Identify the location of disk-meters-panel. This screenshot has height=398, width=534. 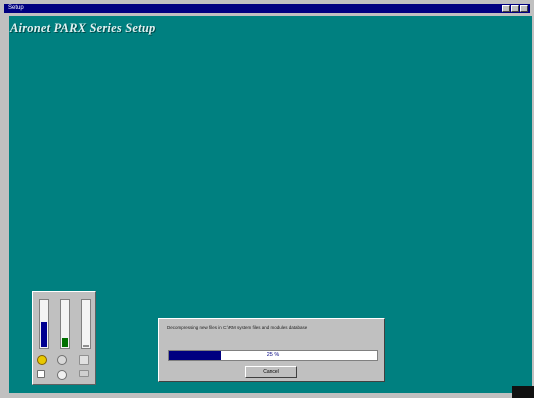
(64, 338).